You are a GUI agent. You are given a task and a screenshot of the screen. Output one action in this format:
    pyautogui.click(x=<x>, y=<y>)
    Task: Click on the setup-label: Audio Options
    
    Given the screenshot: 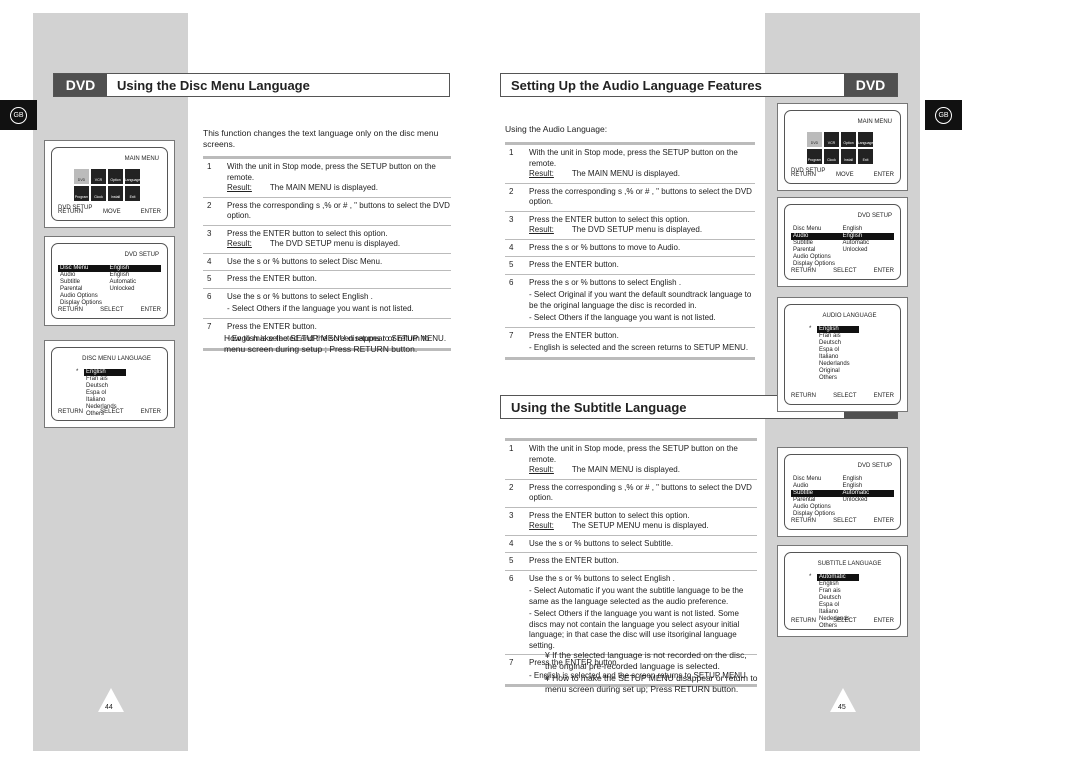 What is the action you would take?
    pyautogui.click(x=79, y=296)
    